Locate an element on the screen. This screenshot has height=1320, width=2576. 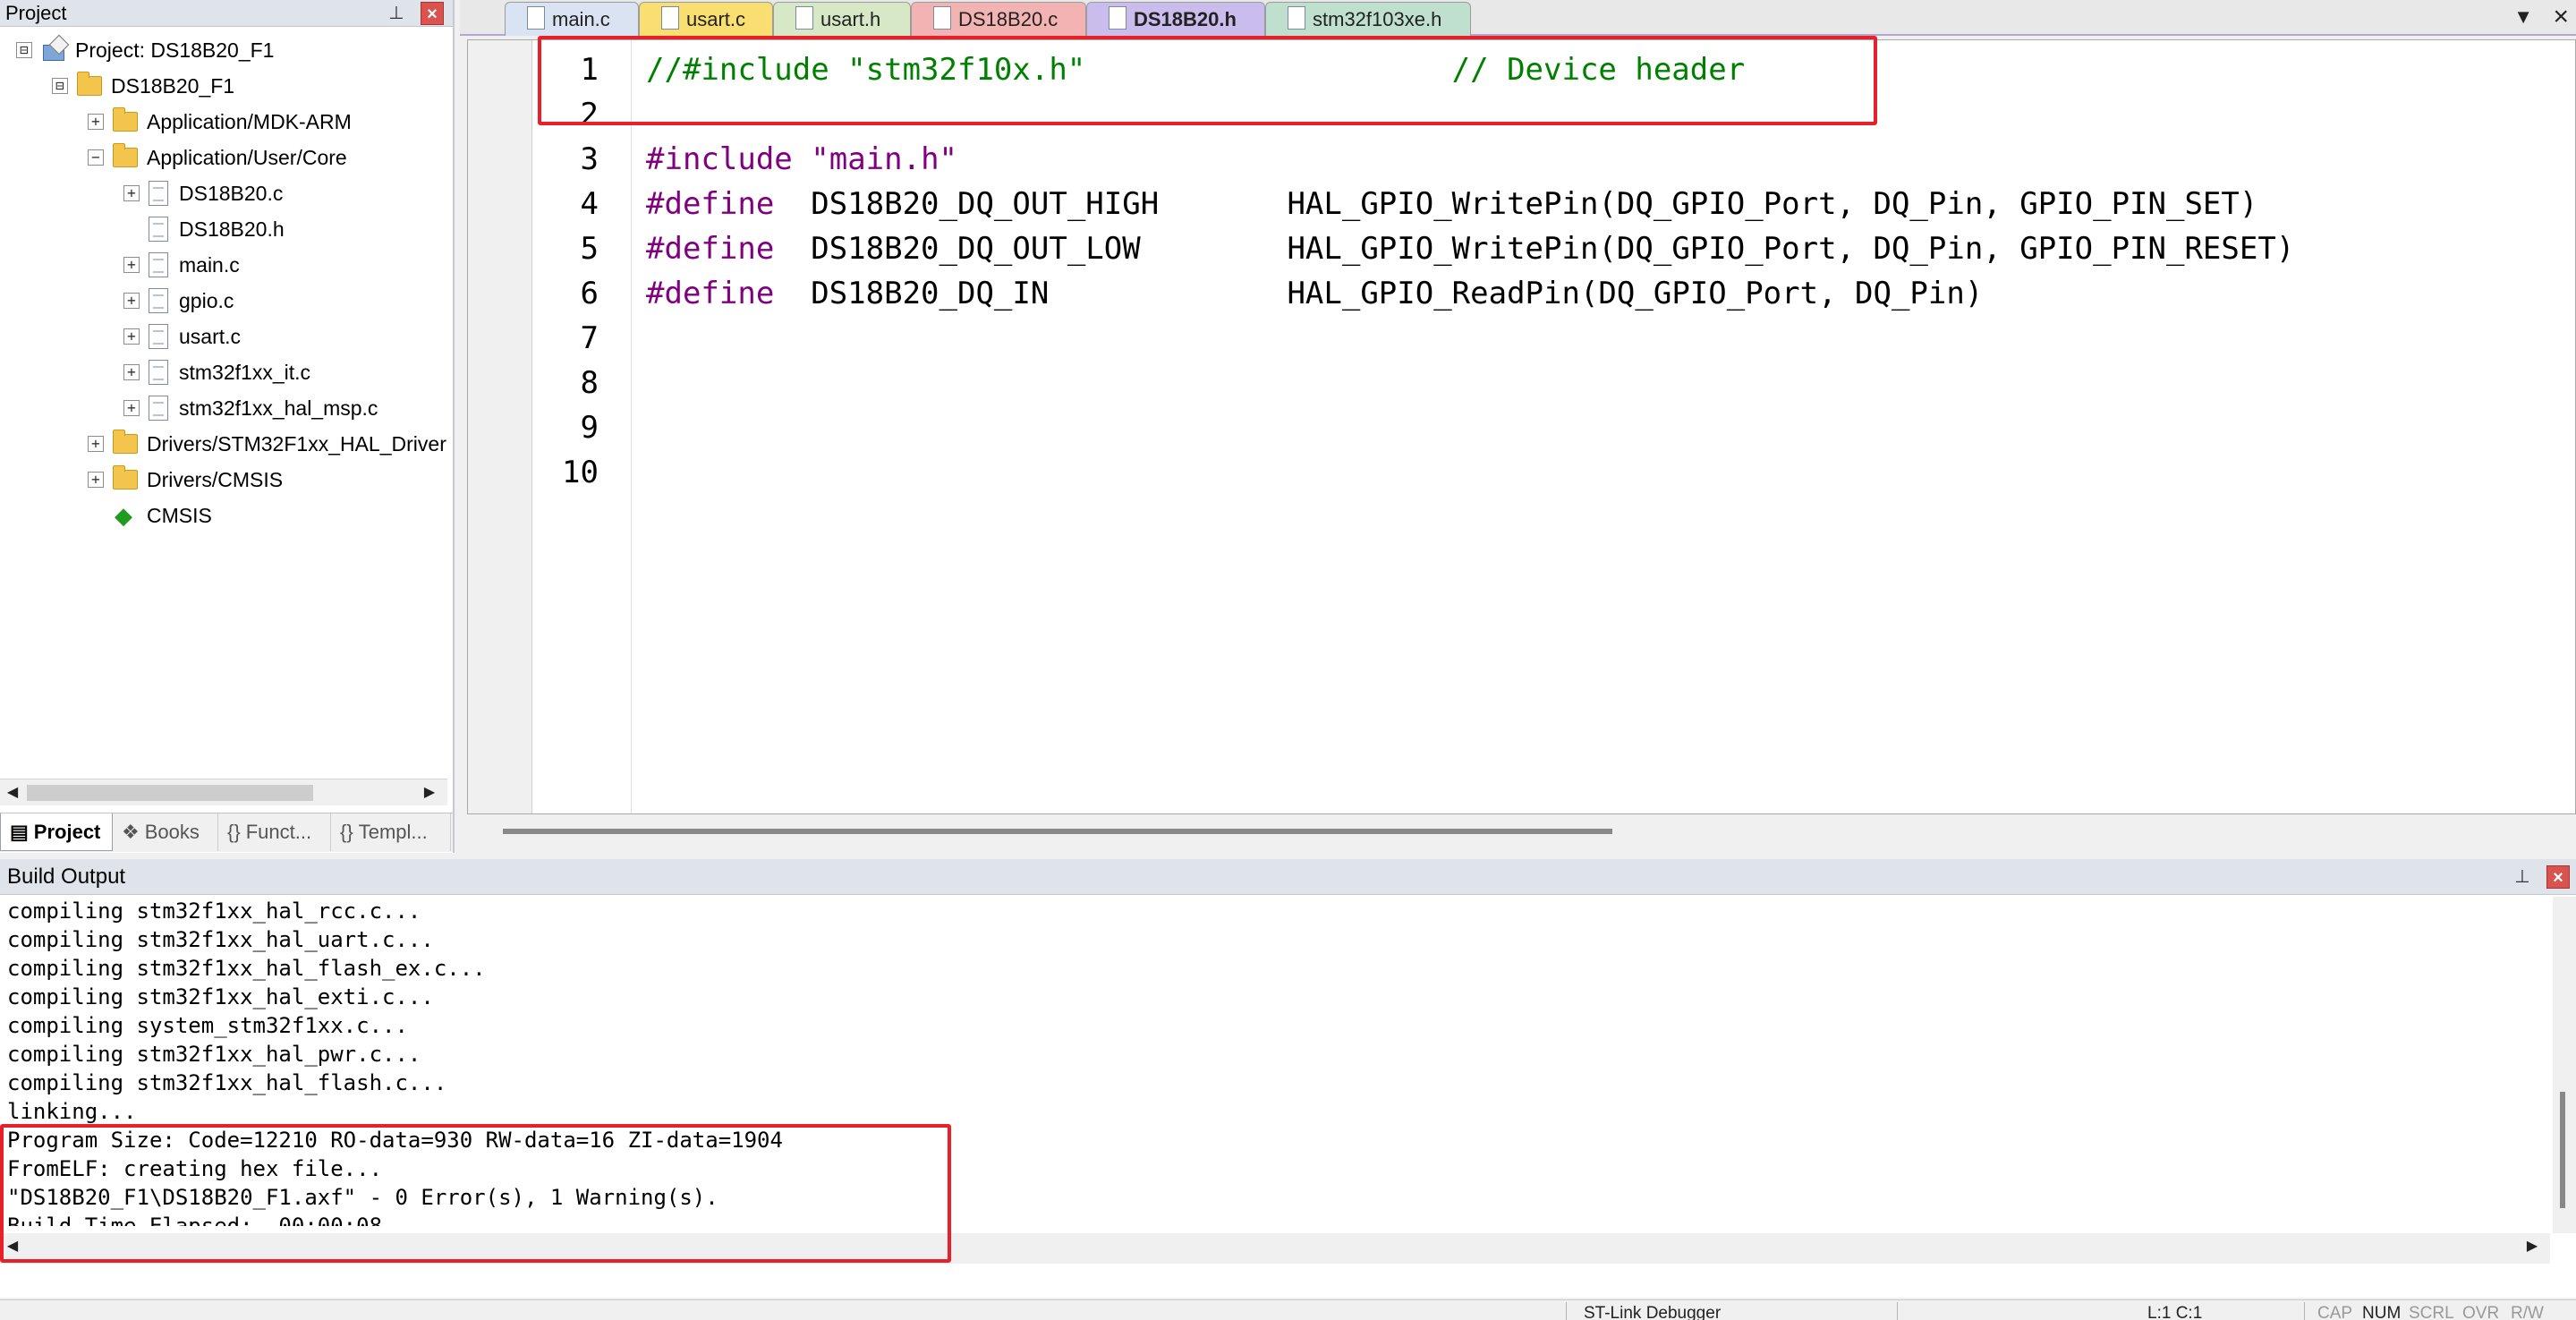
line-number-column: 1 2 3 4 5 6 7 8 9 10 is located at coordinates (581, 426).